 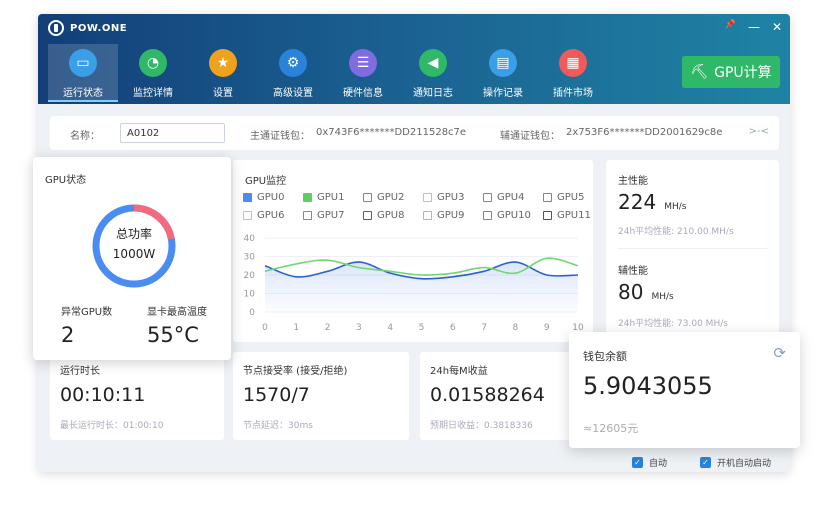 I want to click on aux-perf-value: 80, so click(x=631, y=292).